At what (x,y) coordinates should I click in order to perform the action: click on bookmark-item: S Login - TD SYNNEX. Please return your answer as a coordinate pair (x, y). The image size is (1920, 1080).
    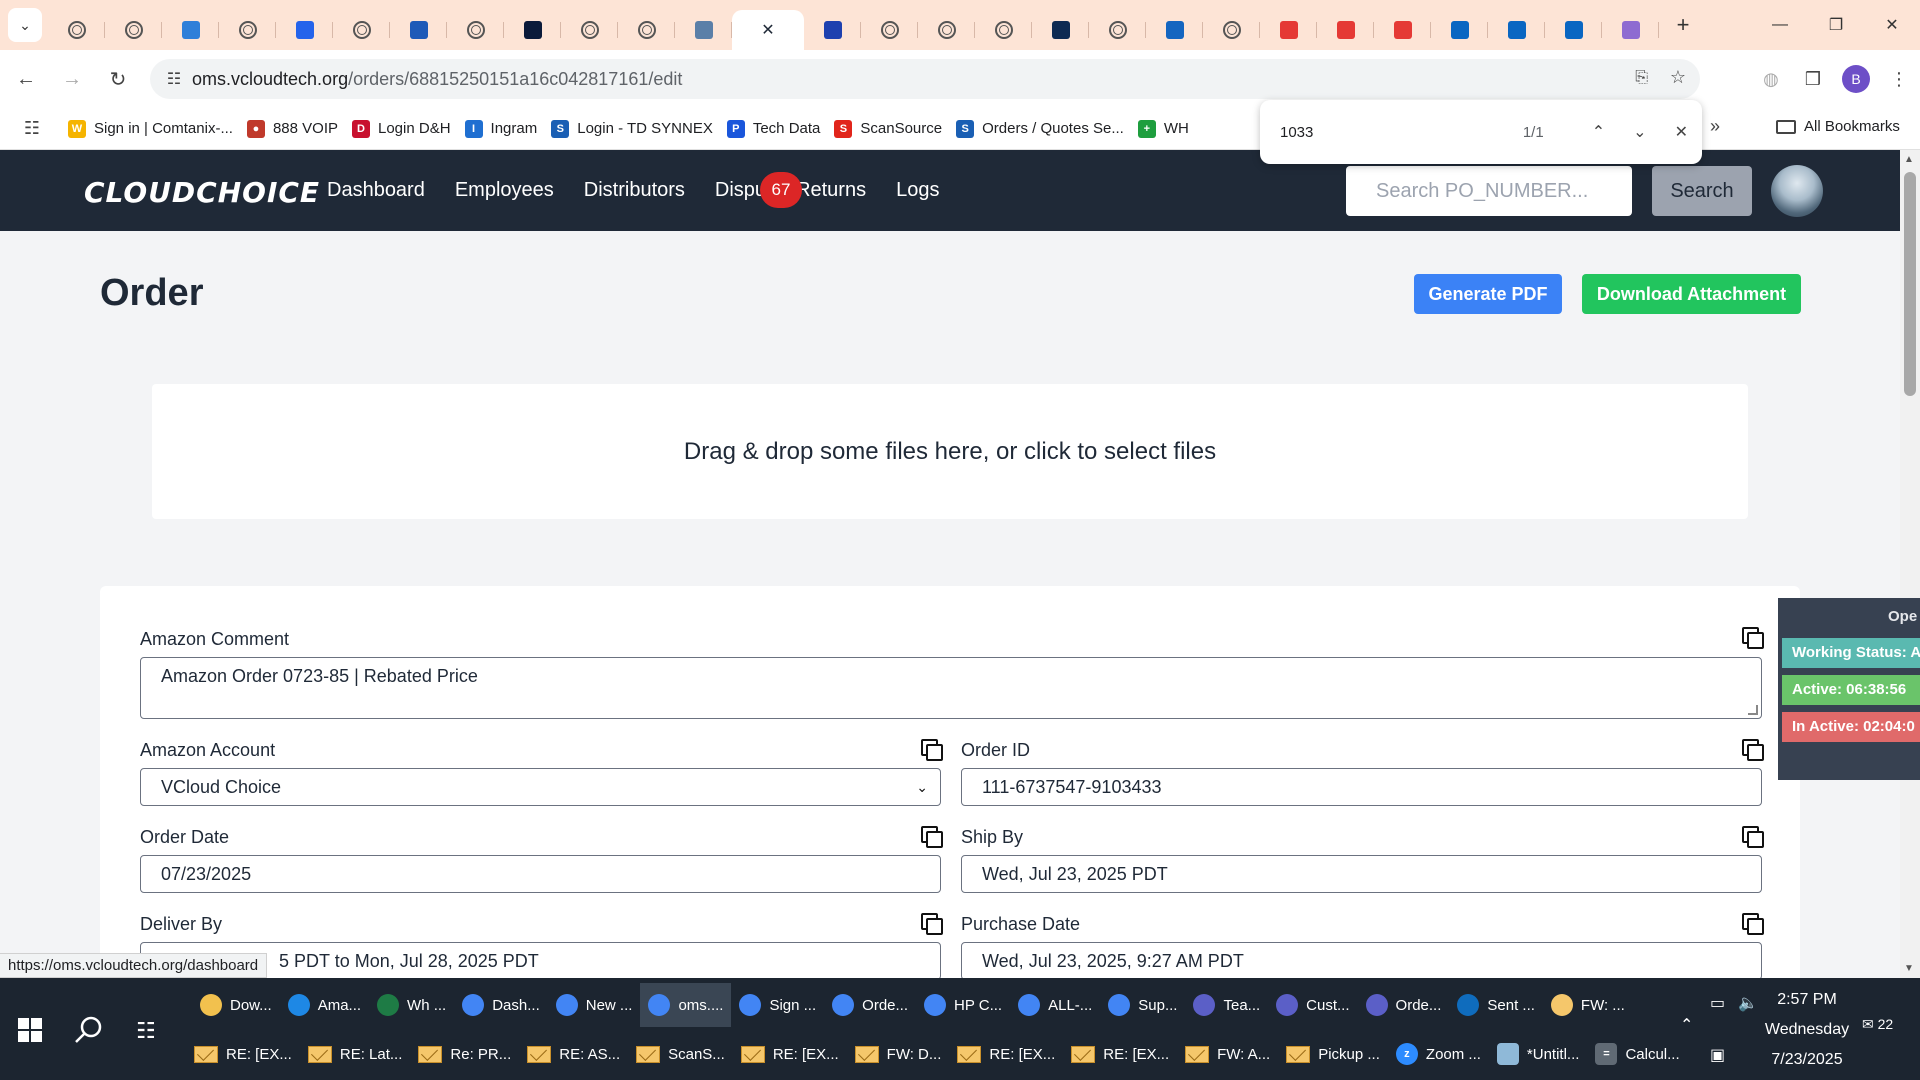
    Looking at the image, I should click on (632, 128).